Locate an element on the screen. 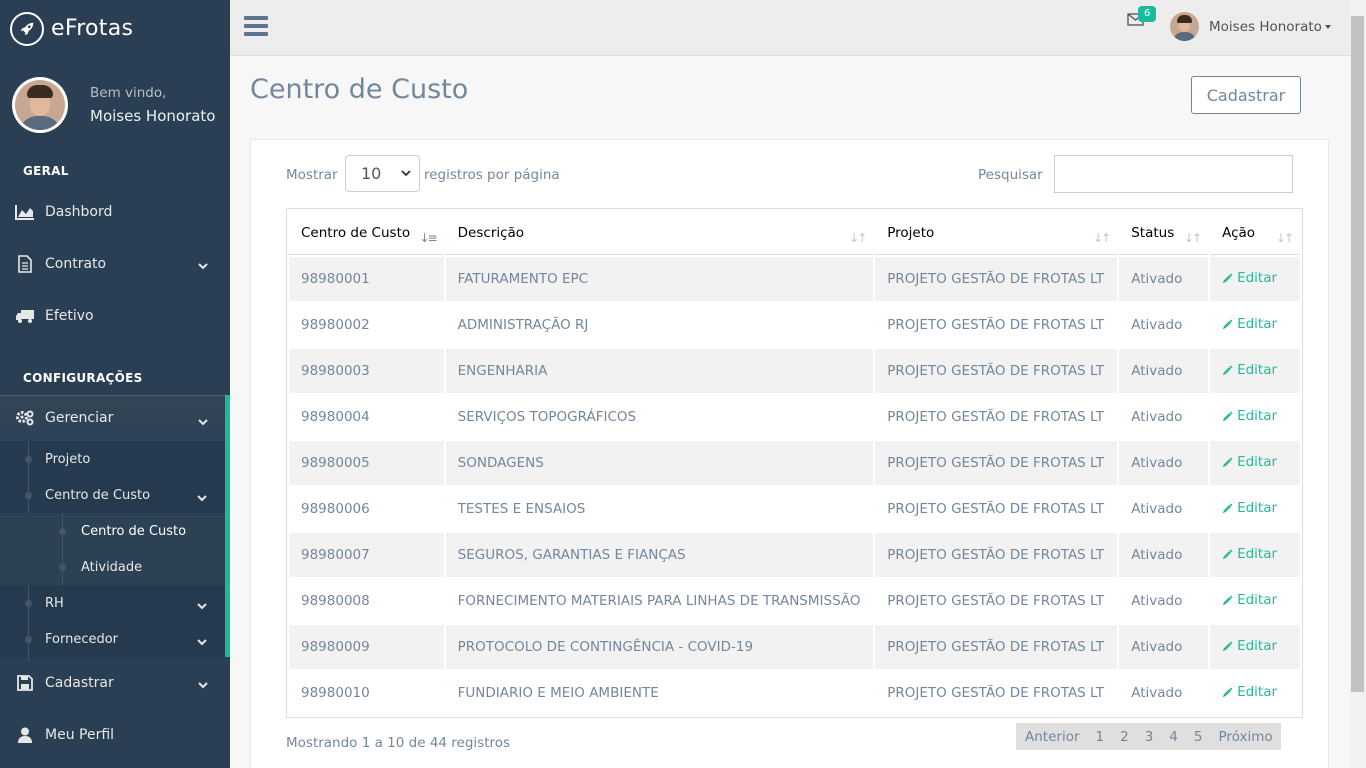  sidebar-item-centro-custo: Centro de Custo is located at coordinates (112, 495).